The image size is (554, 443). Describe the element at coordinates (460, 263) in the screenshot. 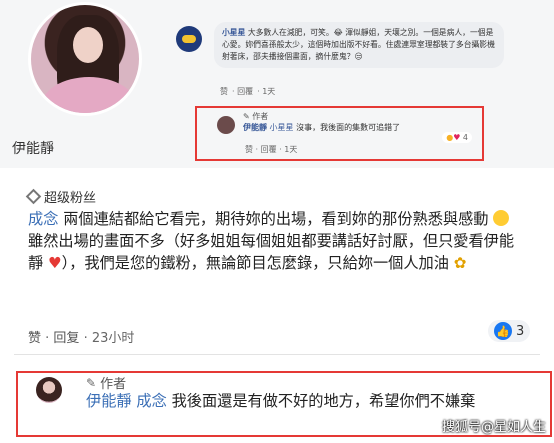

I see `party-emoji-icon: ✿` at that location.